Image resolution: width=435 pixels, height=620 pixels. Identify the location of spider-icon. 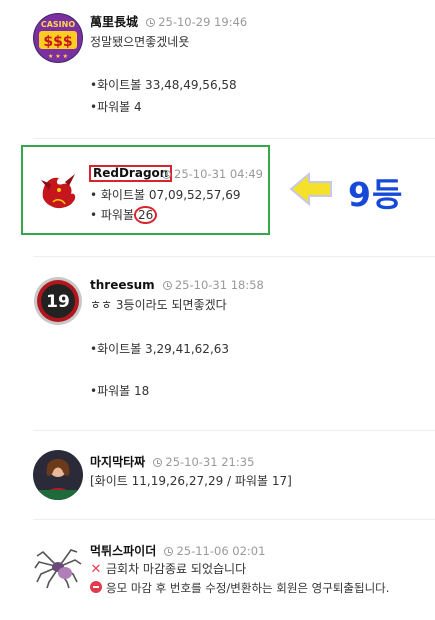
(58, 565).